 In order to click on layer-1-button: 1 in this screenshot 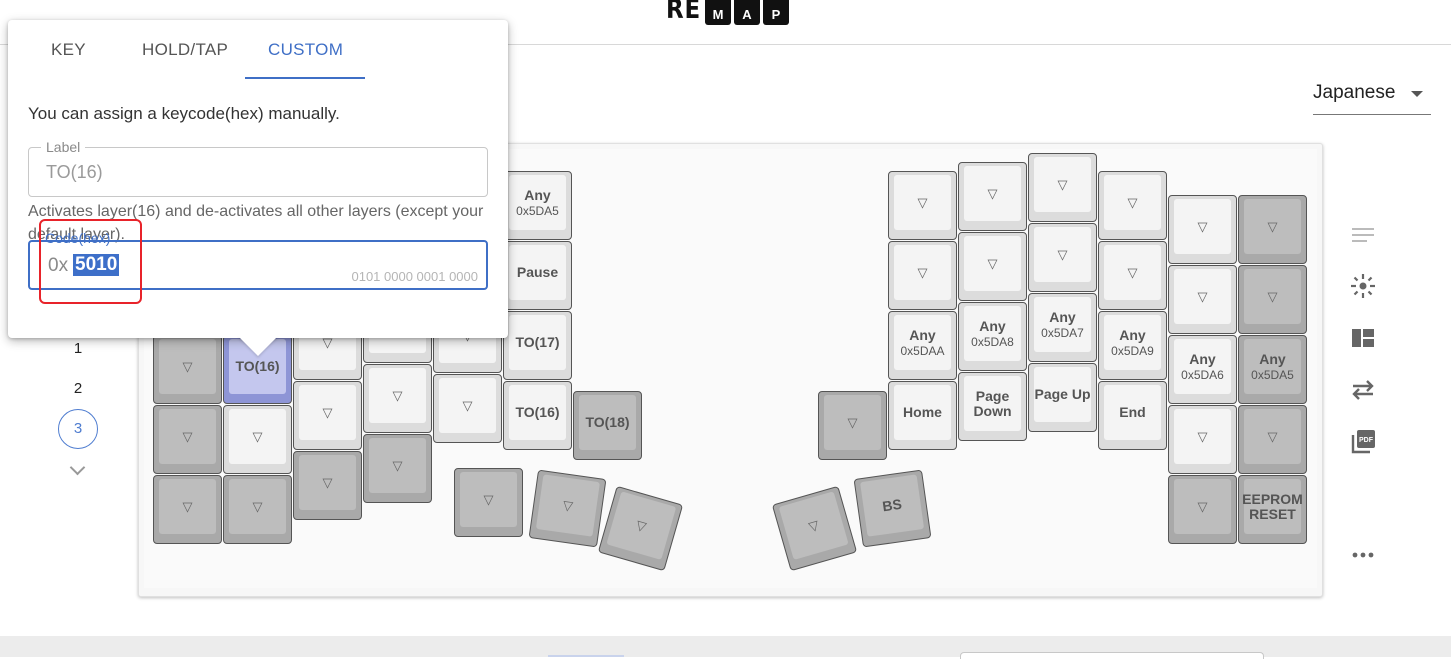, I will do `click(78, 348)`.